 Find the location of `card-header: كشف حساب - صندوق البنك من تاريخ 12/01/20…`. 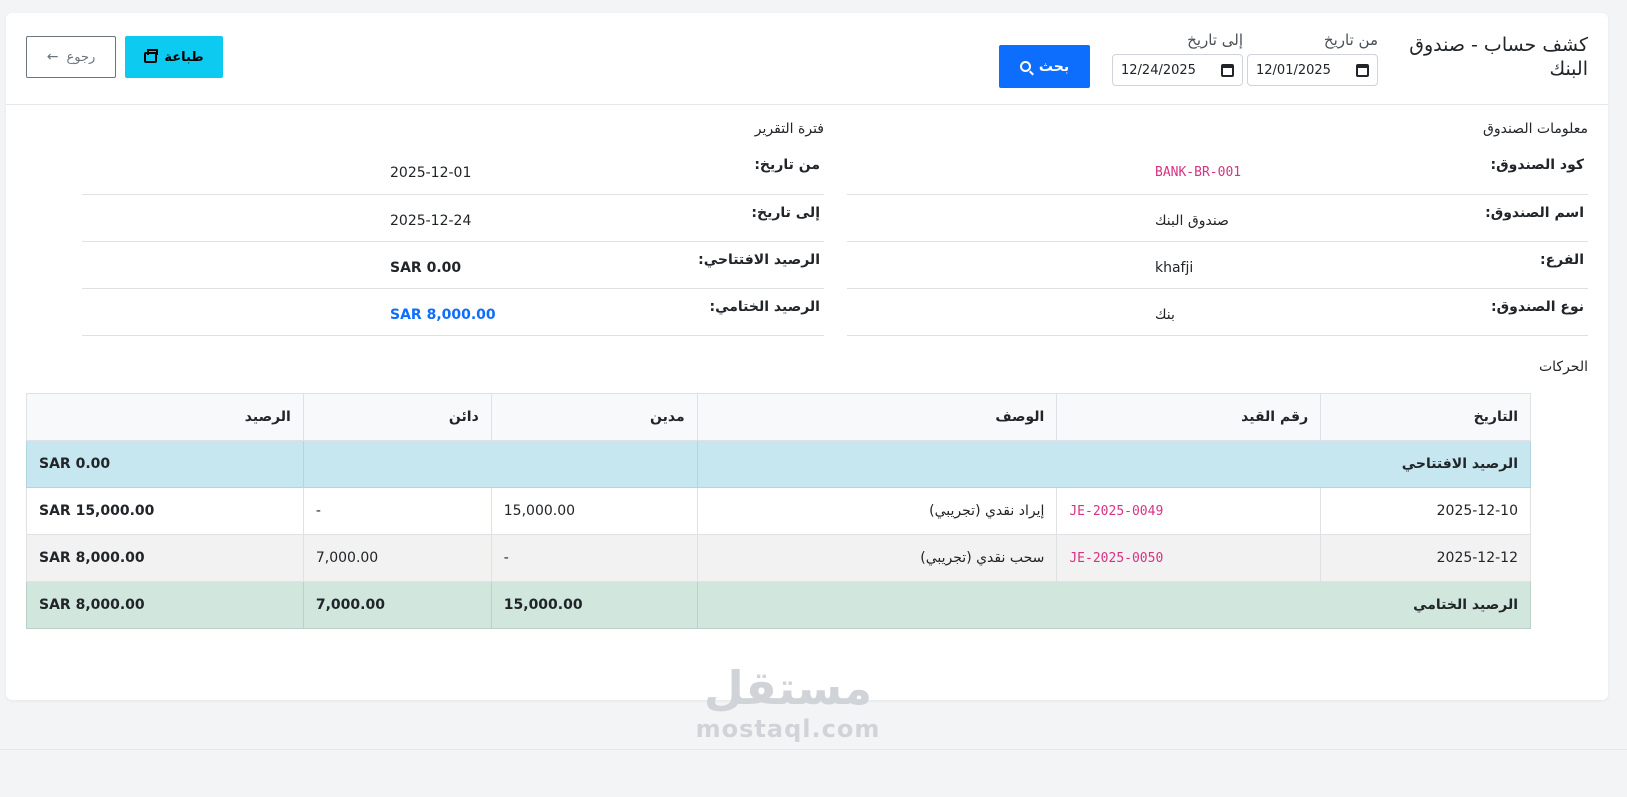

card-header: كشف حساب - صندوق البنك من تاريخ 12/01/20… is located at coordinates (807, 59).